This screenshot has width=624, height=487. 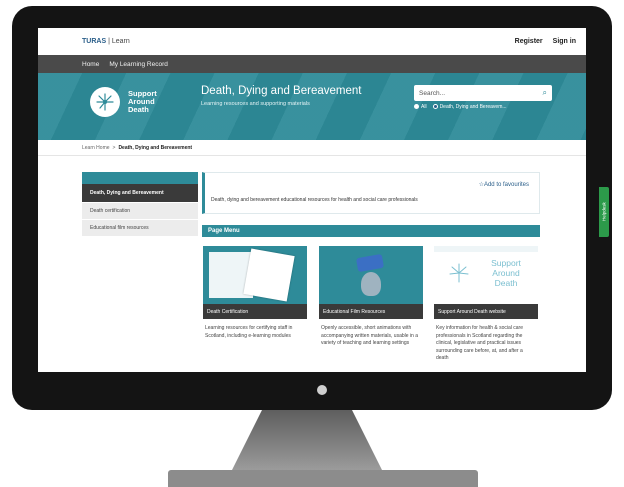 What do you see at coordinates (371, 284) in the screenshot?
I see `character-figure-icon` at bounding box center [371, 284].